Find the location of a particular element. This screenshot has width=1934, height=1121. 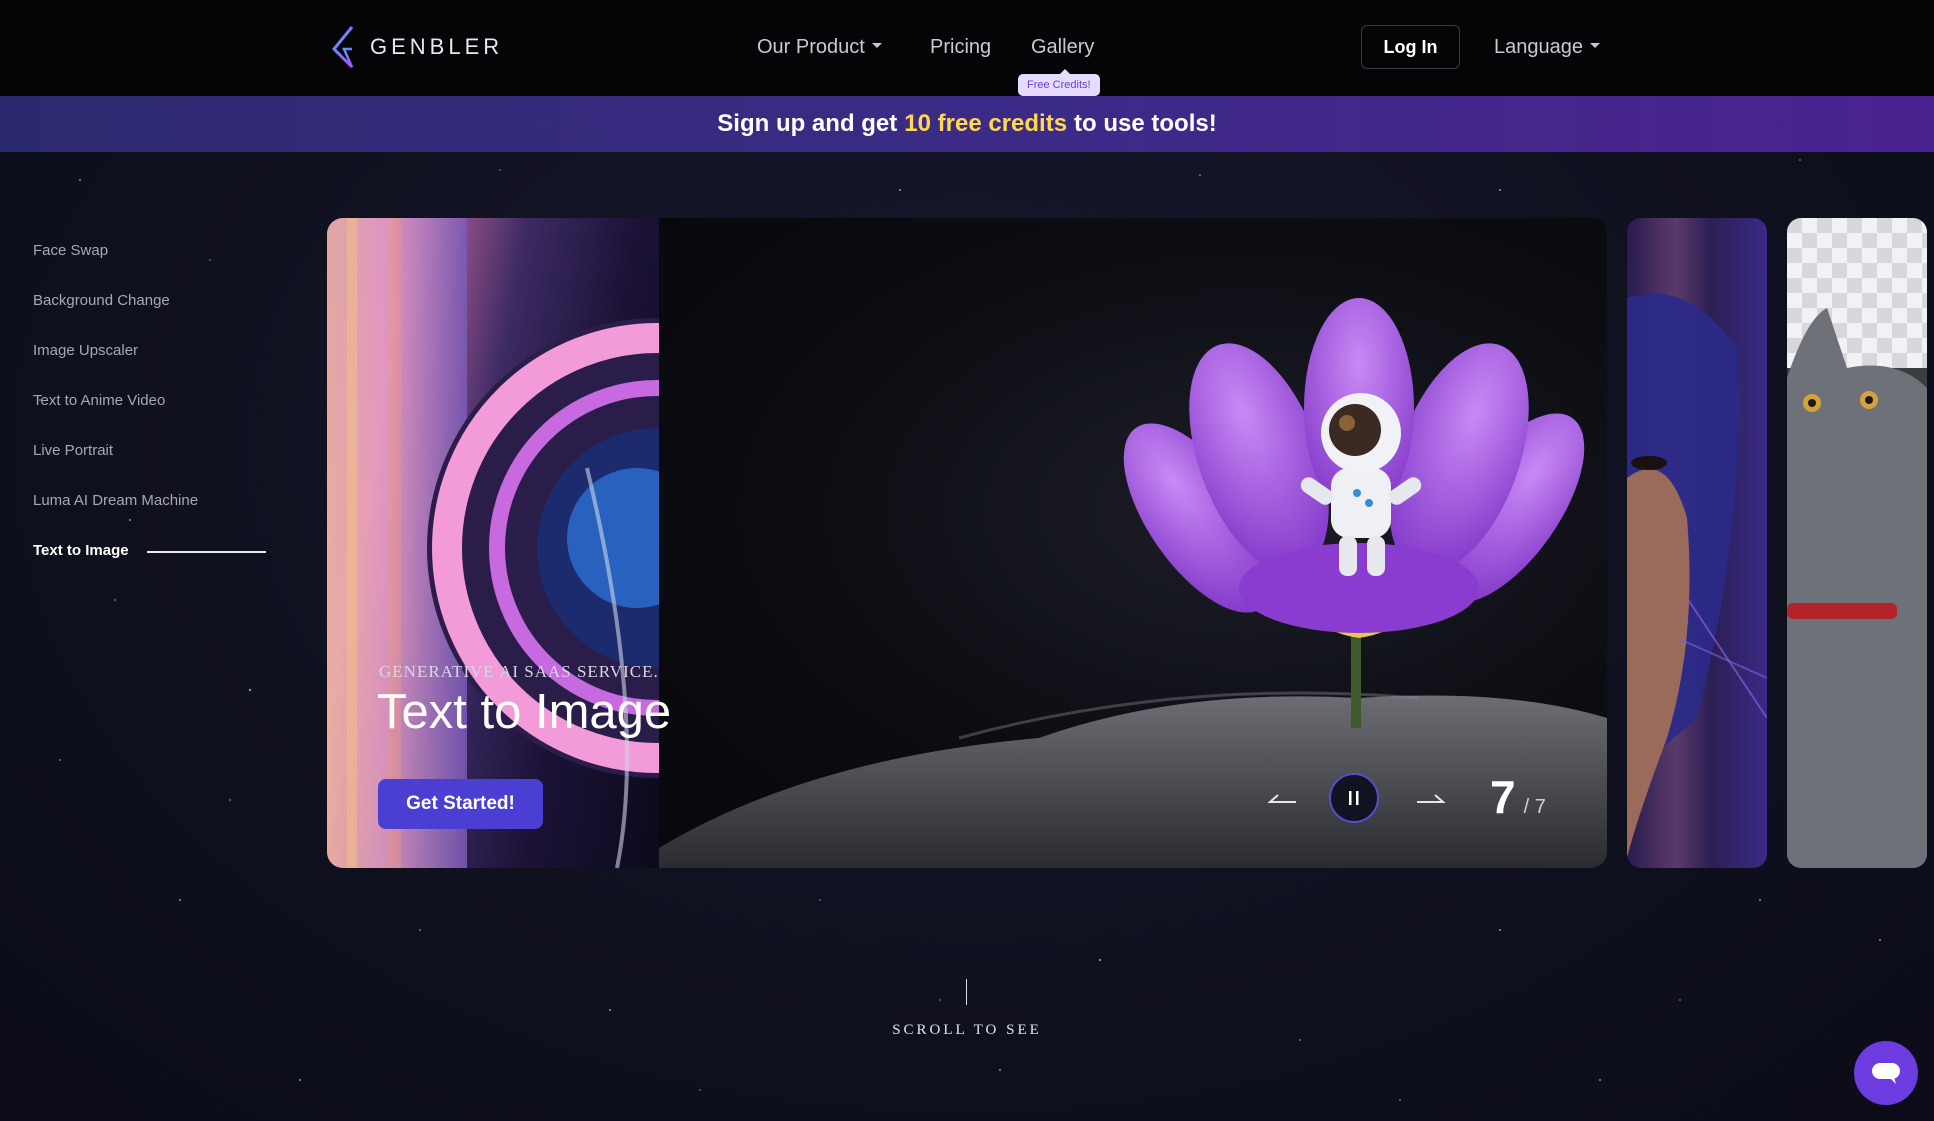

hero-left-image is located at coordinates (493, 543).